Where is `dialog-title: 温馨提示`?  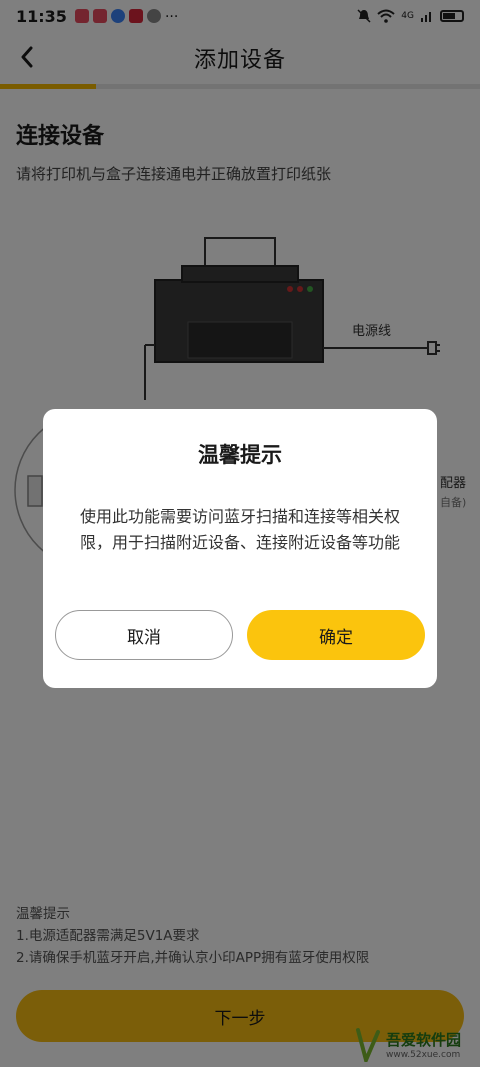
dialog-title: 温馨提示 is located at coordinates (240, 455).